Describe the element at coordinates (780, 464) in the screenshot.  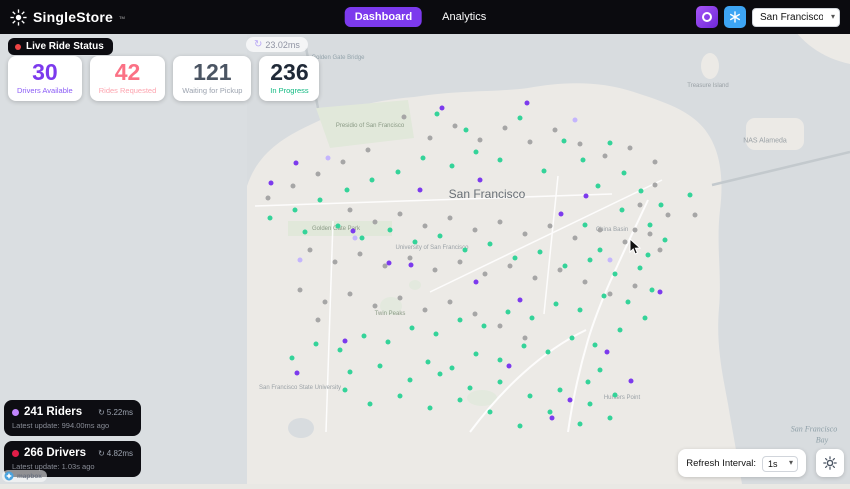
I see `refresh-interval-select: 1s` at that location.